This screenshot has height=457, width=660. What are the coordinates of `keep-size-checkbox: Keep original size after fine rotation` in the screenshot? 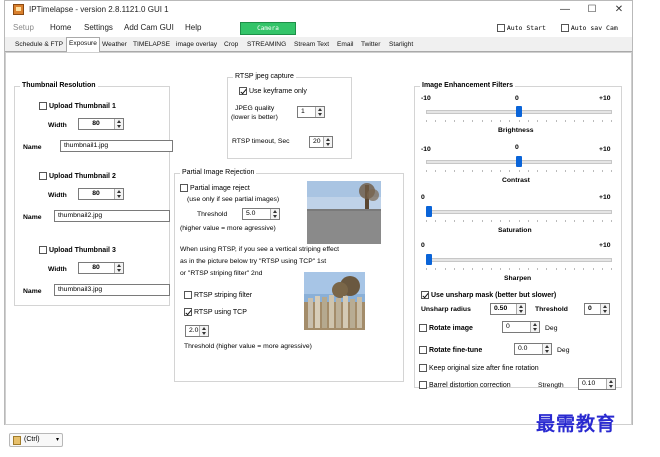 It's located at (479, 368).